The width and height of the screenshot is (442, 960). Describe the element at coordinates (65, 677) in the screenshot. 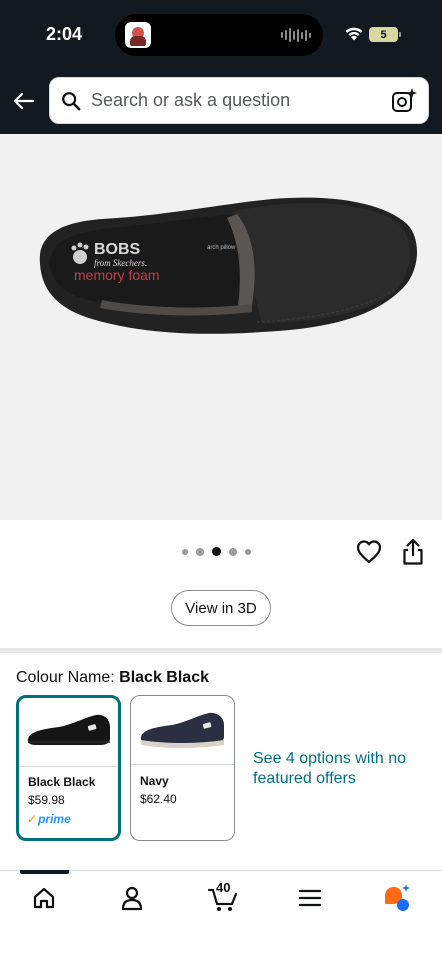

I see `colour-label: Colour Name:` at that location.